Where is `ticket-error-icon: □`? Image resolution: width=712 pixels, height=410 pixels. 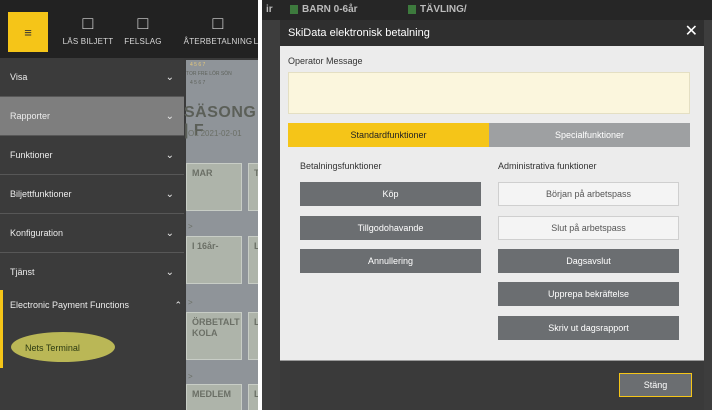 ticket-error-icon: □ is located at coordinates (143, 22).